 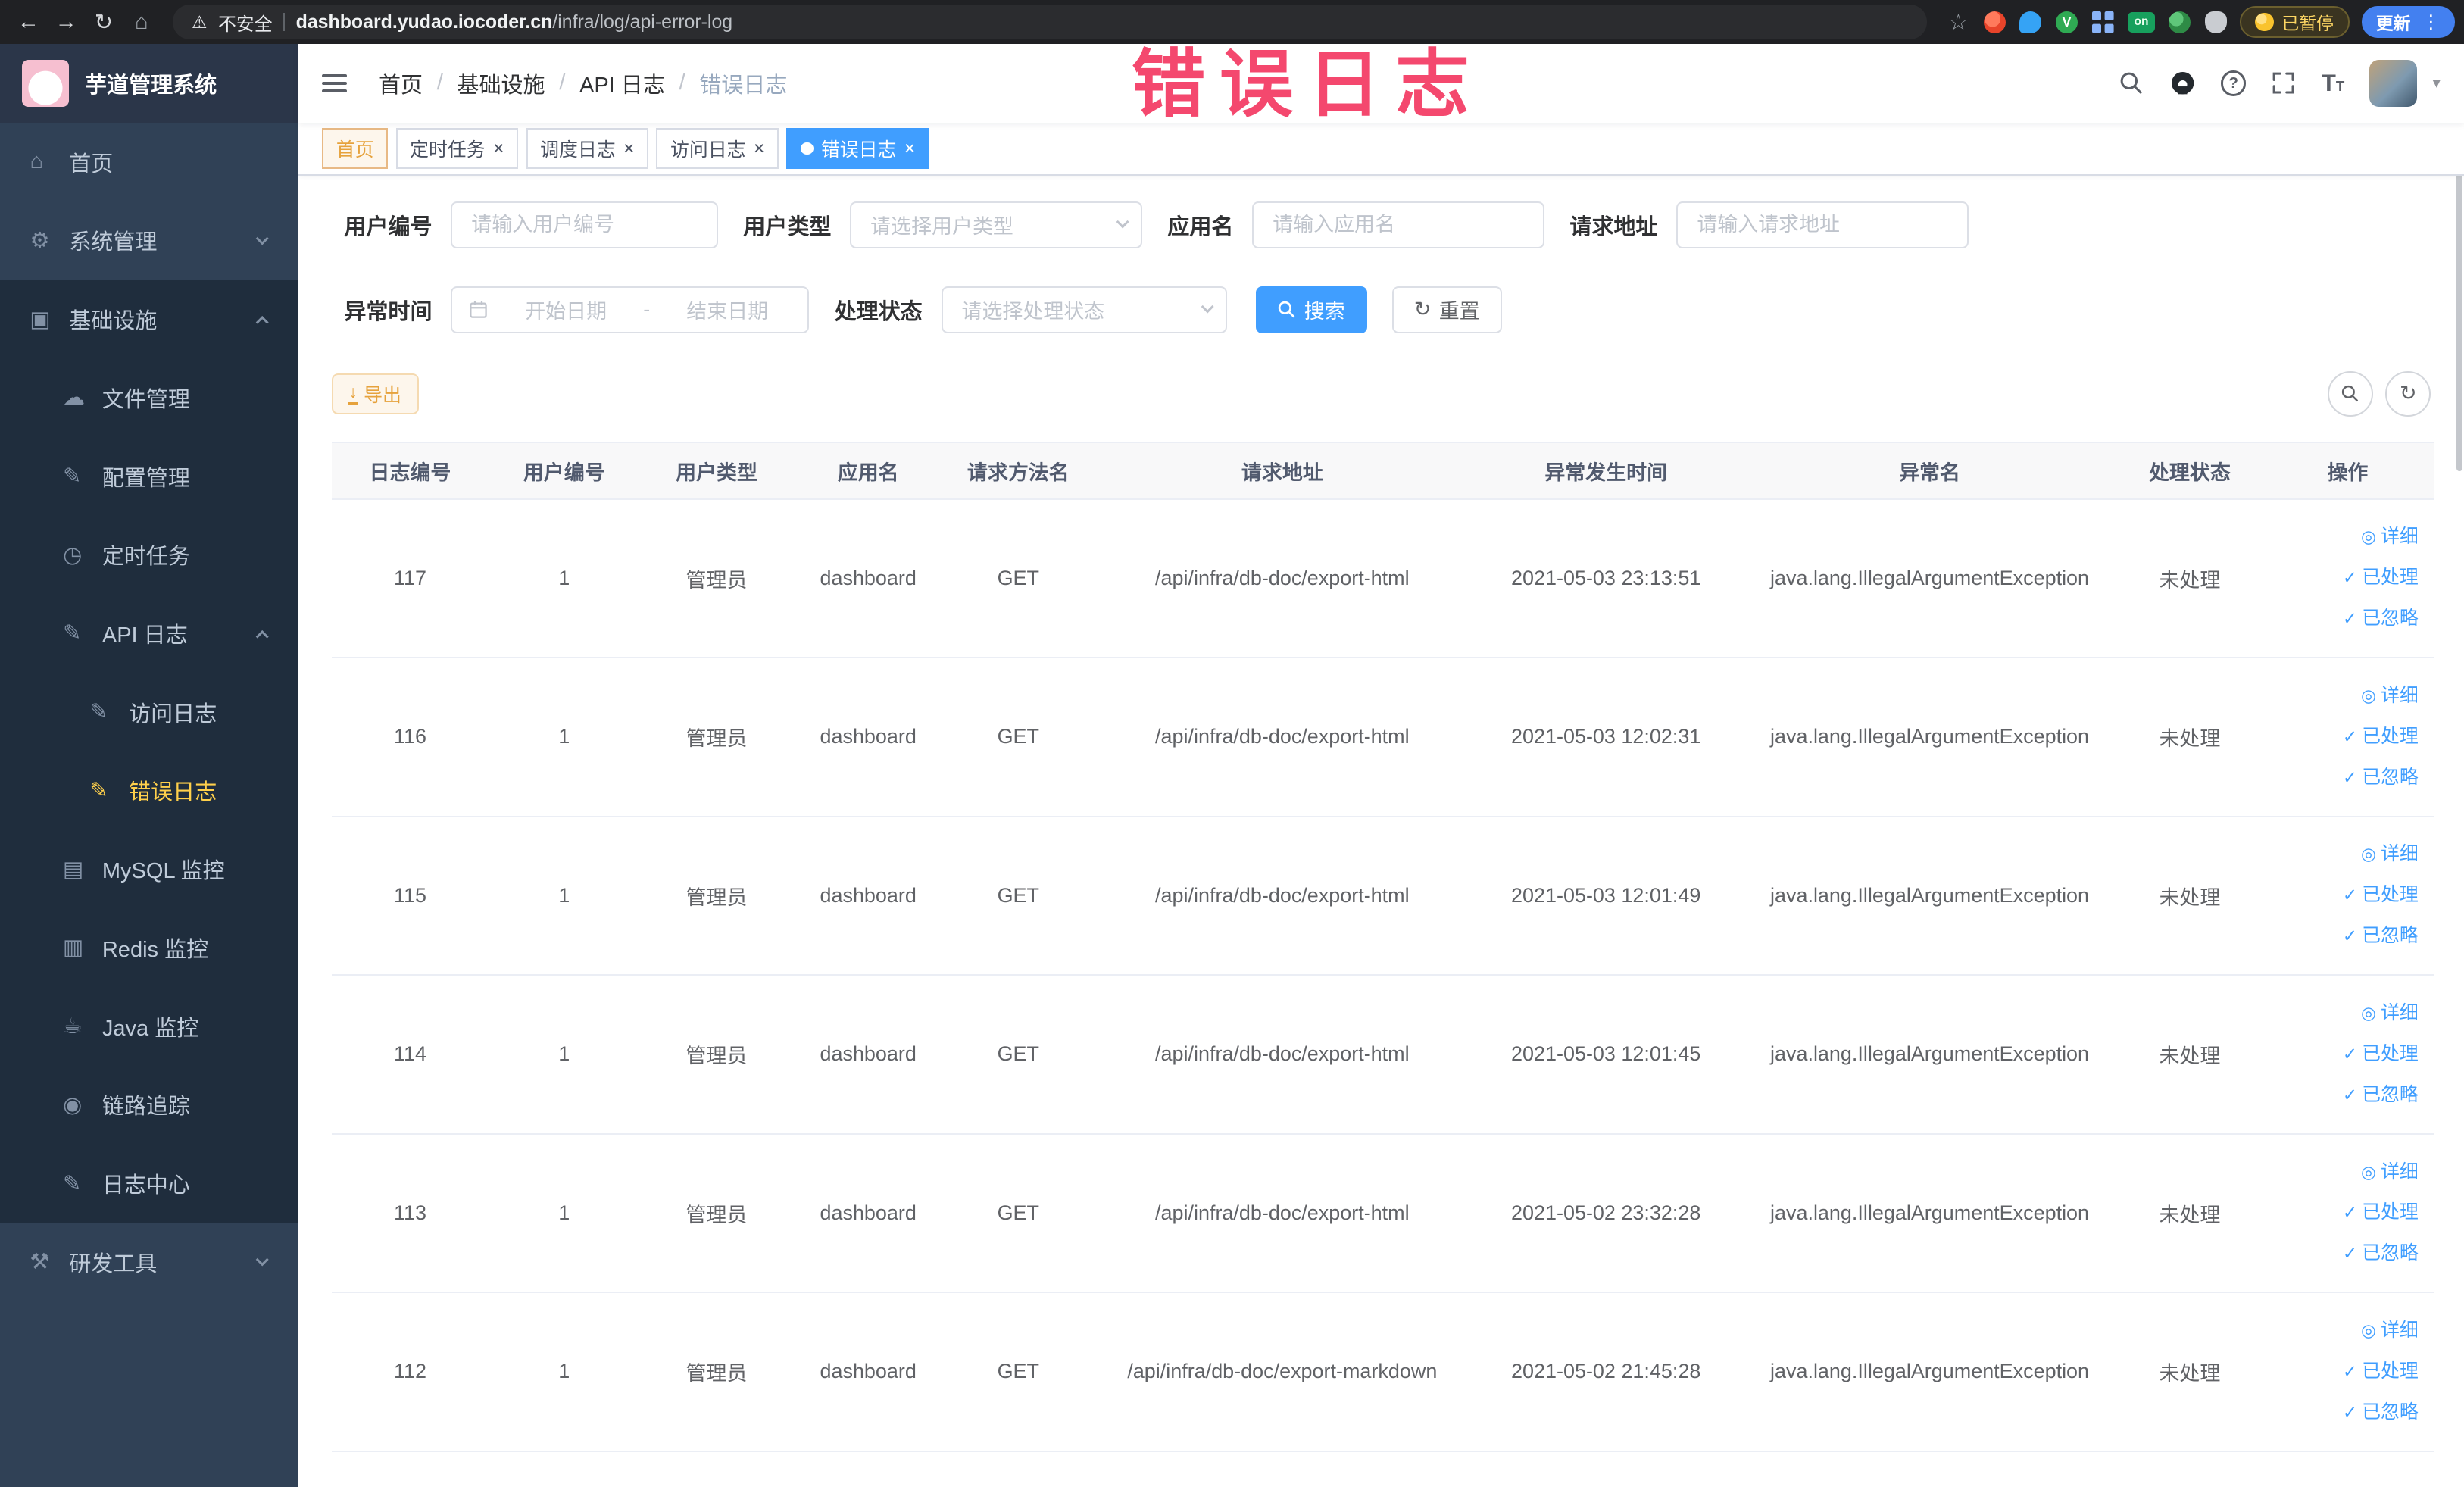 I want to click on tag-访问日志: 访问日志 ×, so click(x=717, y=149).